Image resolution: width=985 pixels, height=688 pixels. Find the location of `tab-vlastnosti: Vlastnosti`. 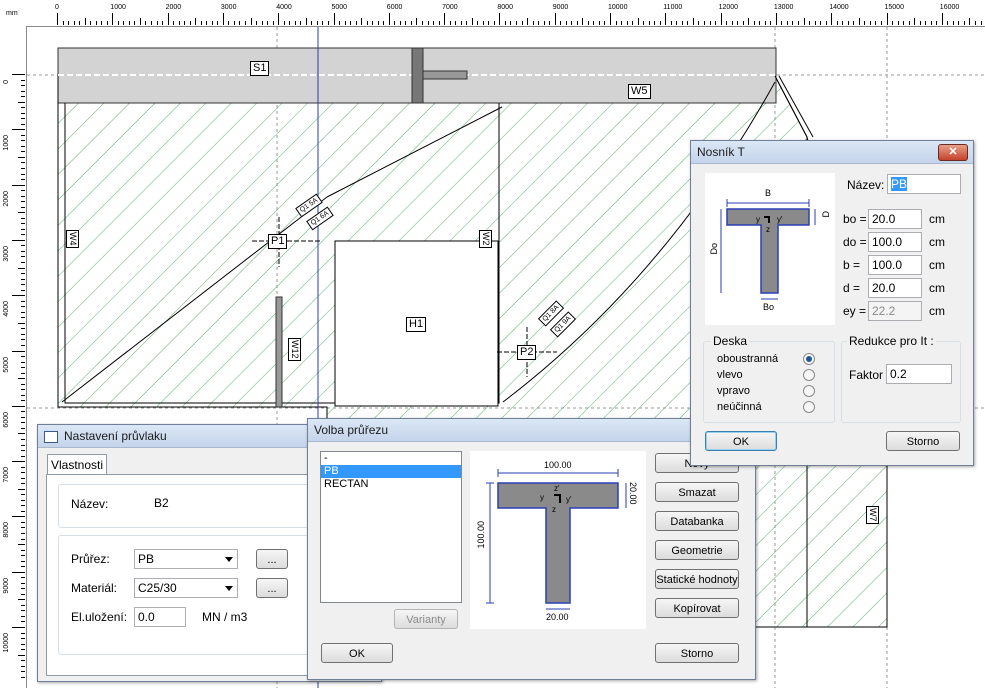

tab-vlastnosti: Vlastnosti is located at coordinates (77, 464).